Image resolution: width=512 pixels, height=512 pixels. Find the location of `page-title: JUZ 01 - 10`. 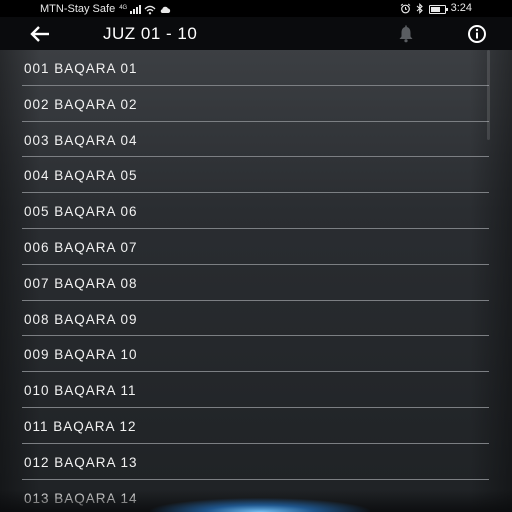

page-title: JUZ 01 - 10 is located at coordinates (150, 33).